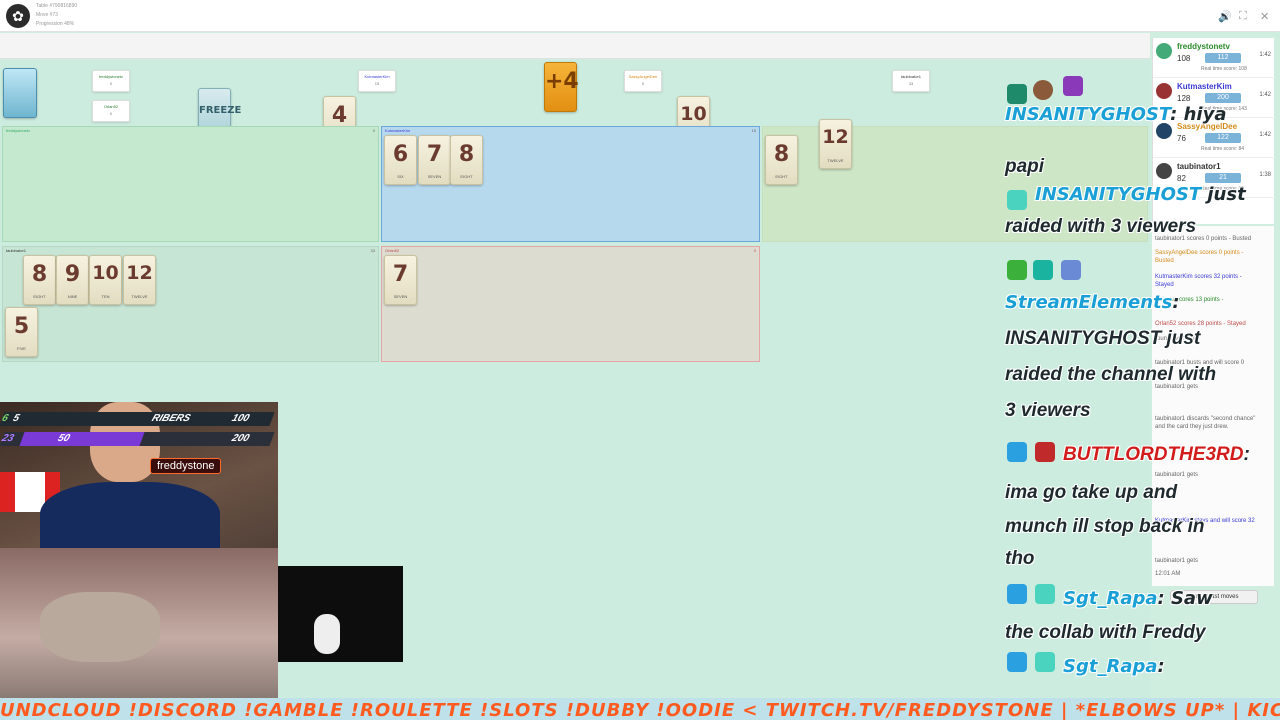 The image size is (1280, 720). I want to click on bits-bar: 23 50 200, so click(137, 439).